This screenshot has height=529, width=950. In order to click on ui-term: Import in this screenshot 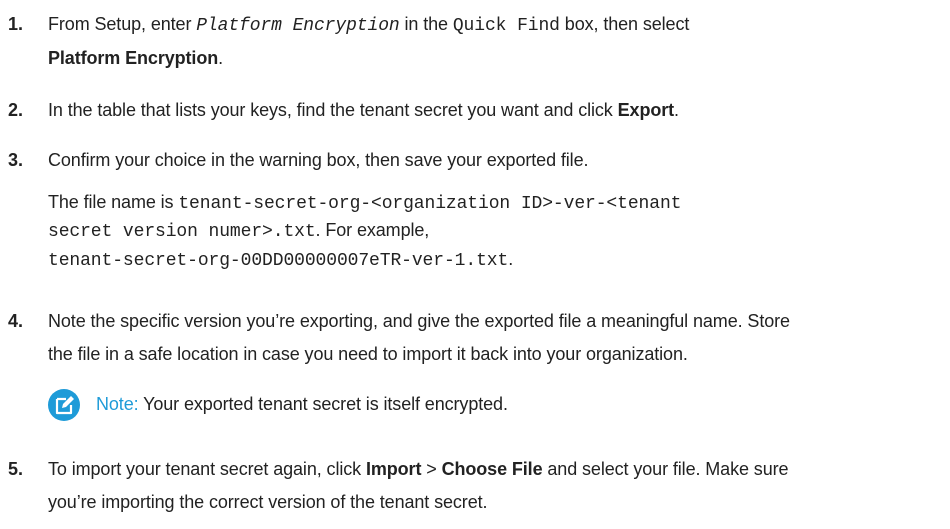, I will do `click(393, 469)`.